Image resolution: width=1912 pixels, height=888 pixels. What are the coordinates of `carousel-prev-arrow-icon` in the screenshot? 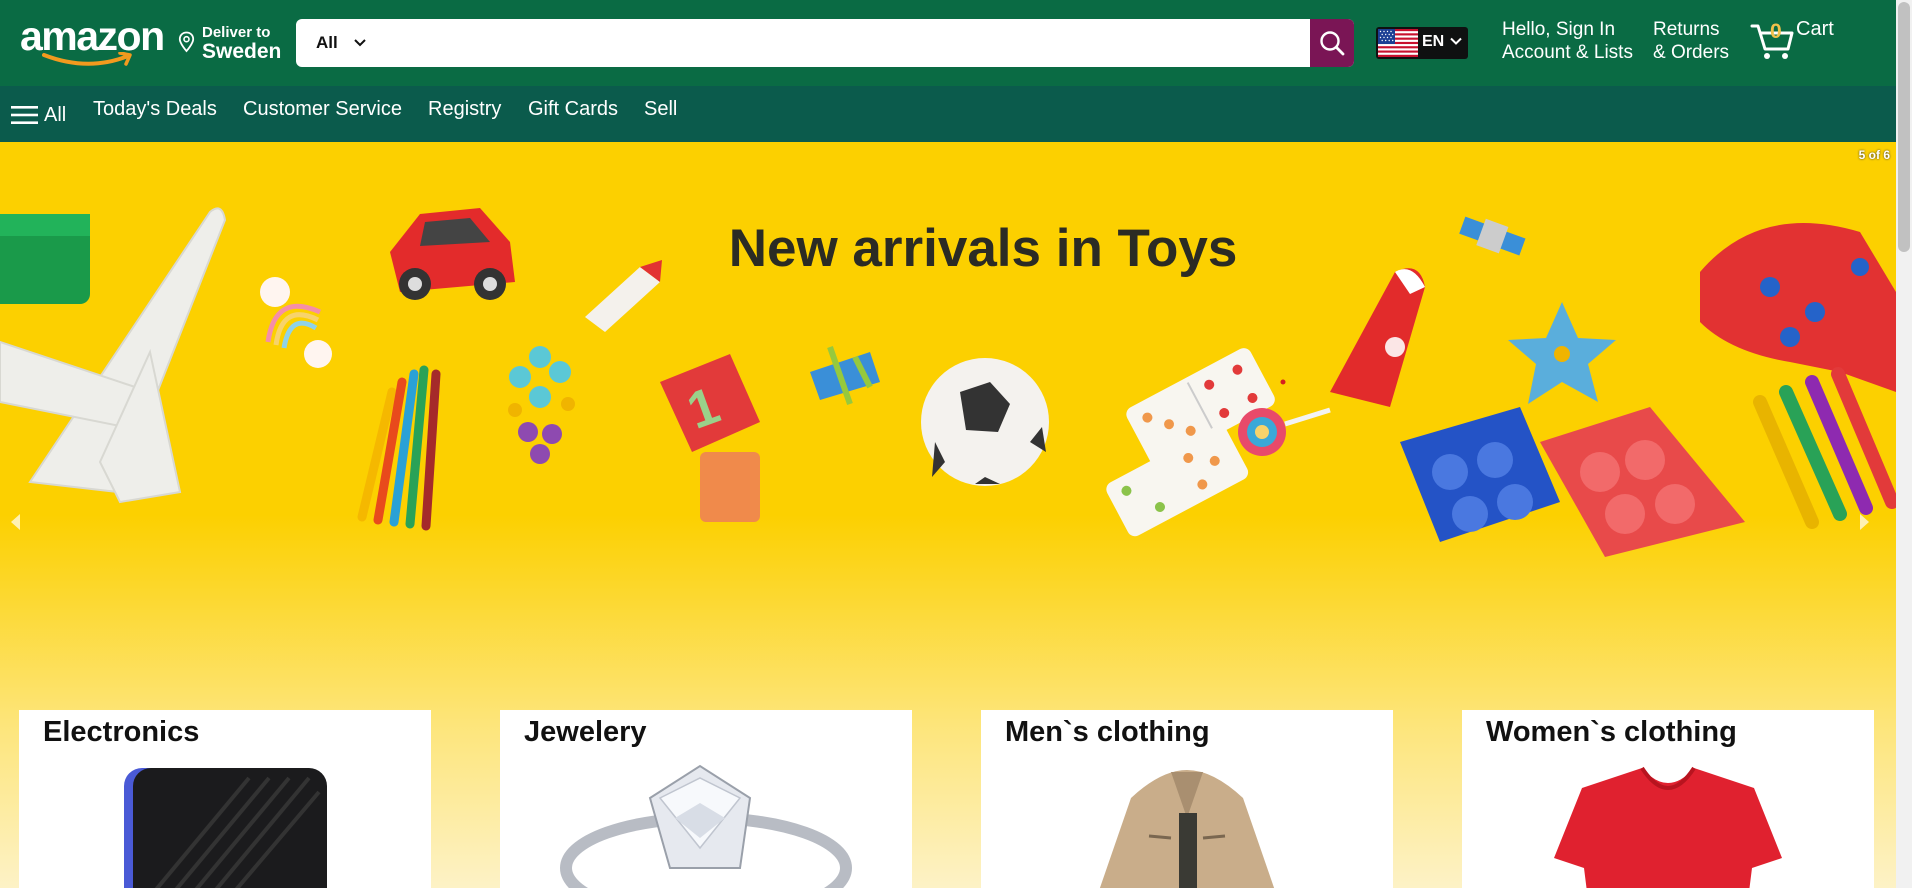 It's located at (15, 522).